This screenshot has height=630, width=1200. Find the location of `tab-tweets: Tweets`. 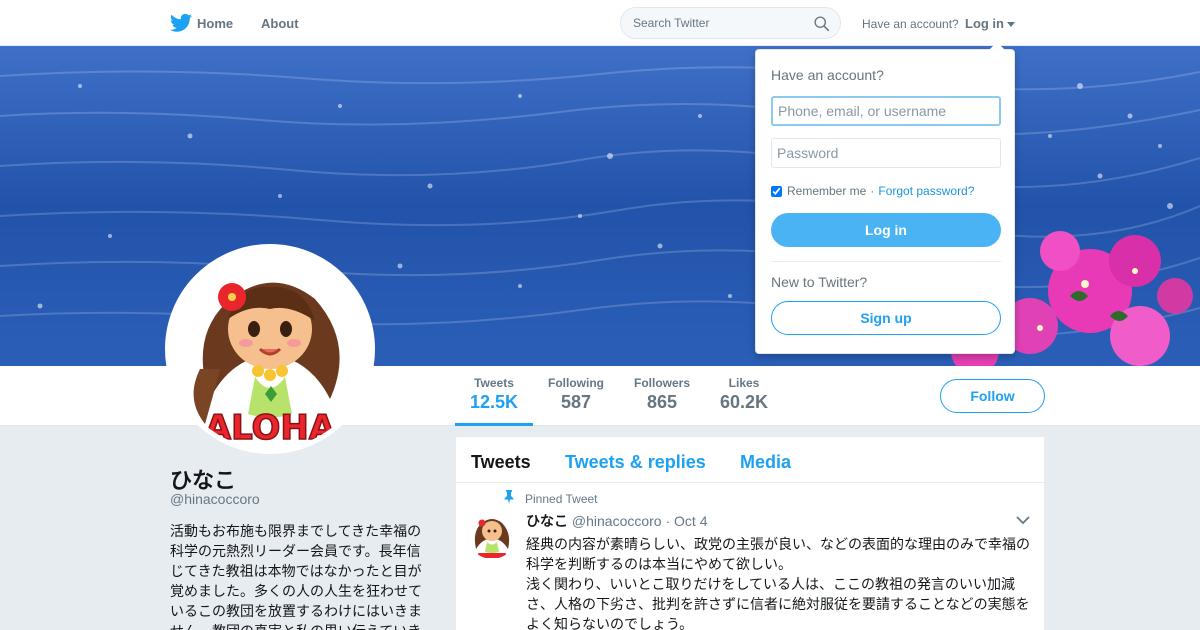

tab-tweets: Tweets is located at coordinates (501, 462).